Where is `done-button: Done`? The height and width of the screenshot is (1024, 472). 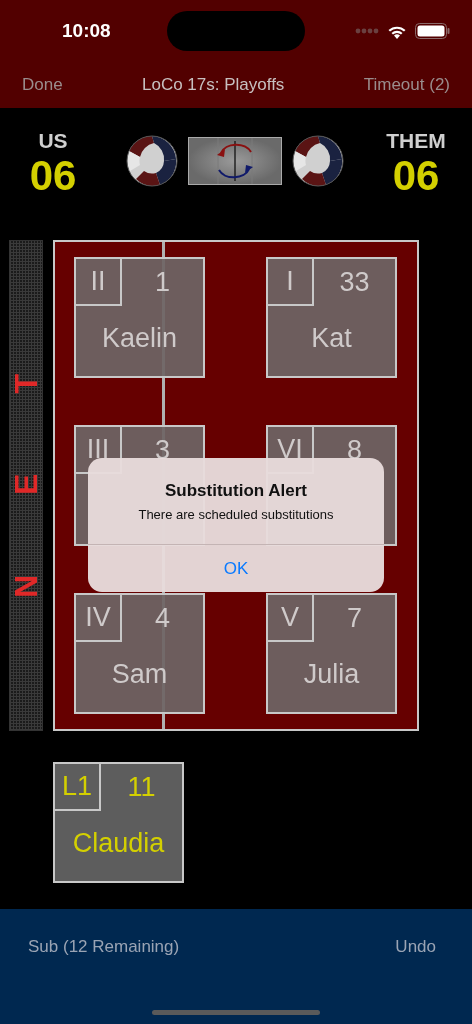 done-button: Done is located at coordinates (42, 85).